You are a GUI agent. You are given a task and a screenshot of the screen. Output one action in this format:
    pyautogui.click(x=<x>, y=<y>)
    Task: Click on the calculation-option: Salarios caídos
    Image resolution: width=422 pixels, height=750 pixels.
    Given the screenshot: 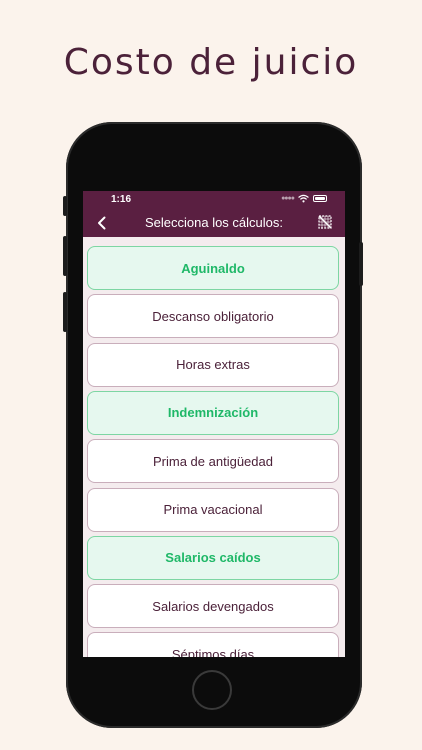 What is the action you would take?
    pyautogui.click(x=213, y=557)
    